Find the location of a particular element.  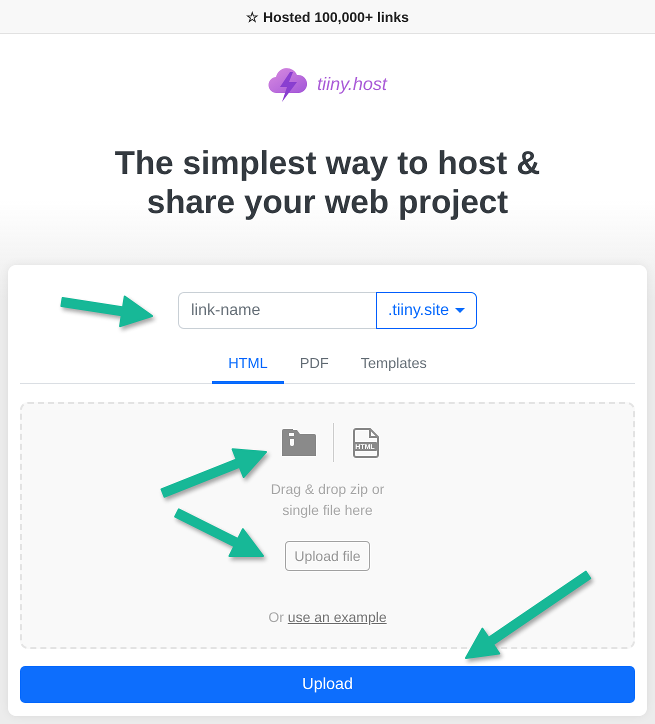

link-name-field: link-name is located at coordinates (277, 310).